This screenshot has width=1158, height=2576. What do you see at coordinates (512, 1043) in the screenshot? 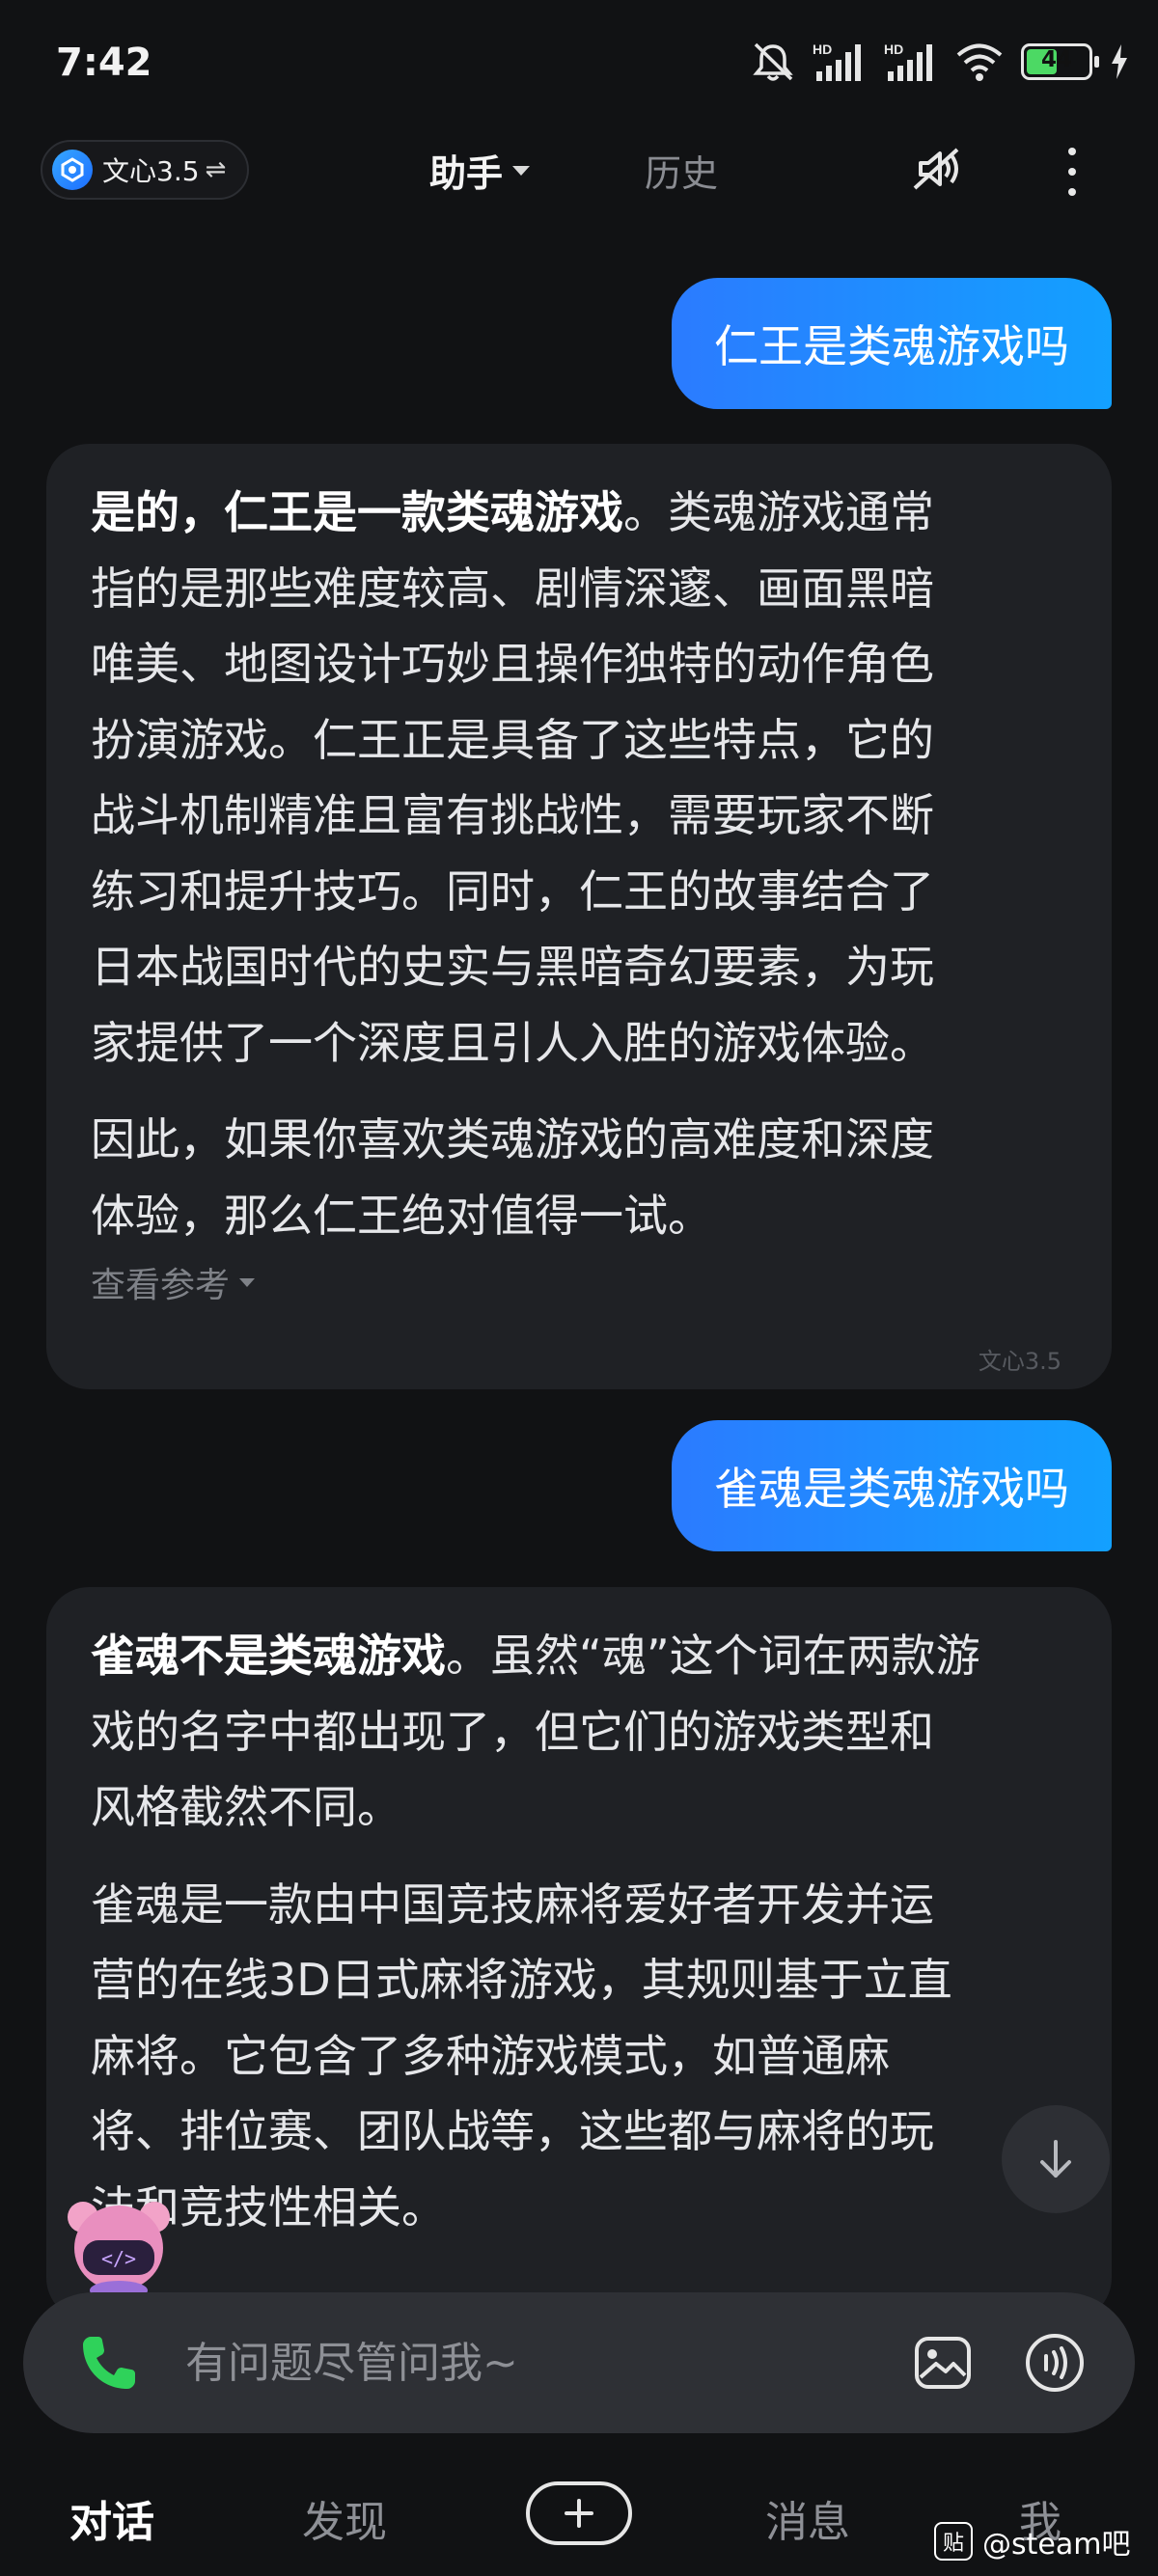
I see `answer-line: 家提供了一个深度且引人入胜的游戏体验。` at bounding box center [512, 1043].